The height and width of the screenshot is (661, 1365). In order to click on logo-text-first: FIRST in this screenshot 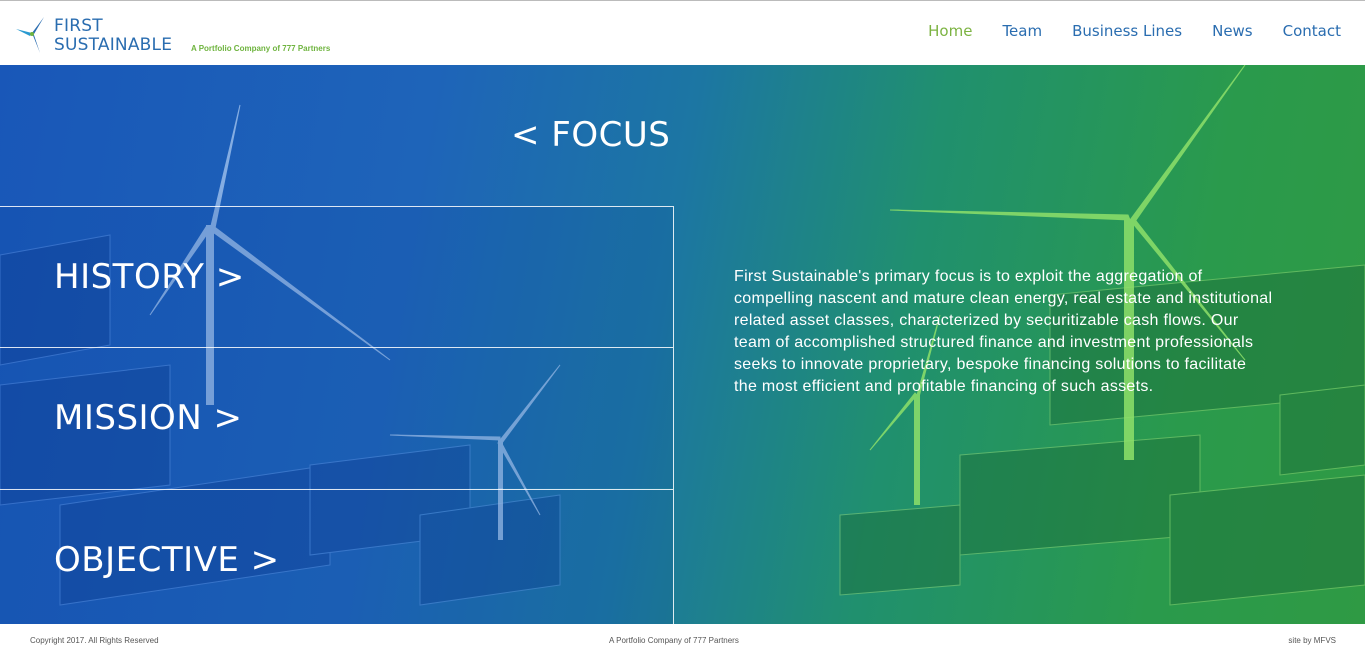, I will do `click(78, 26)`.